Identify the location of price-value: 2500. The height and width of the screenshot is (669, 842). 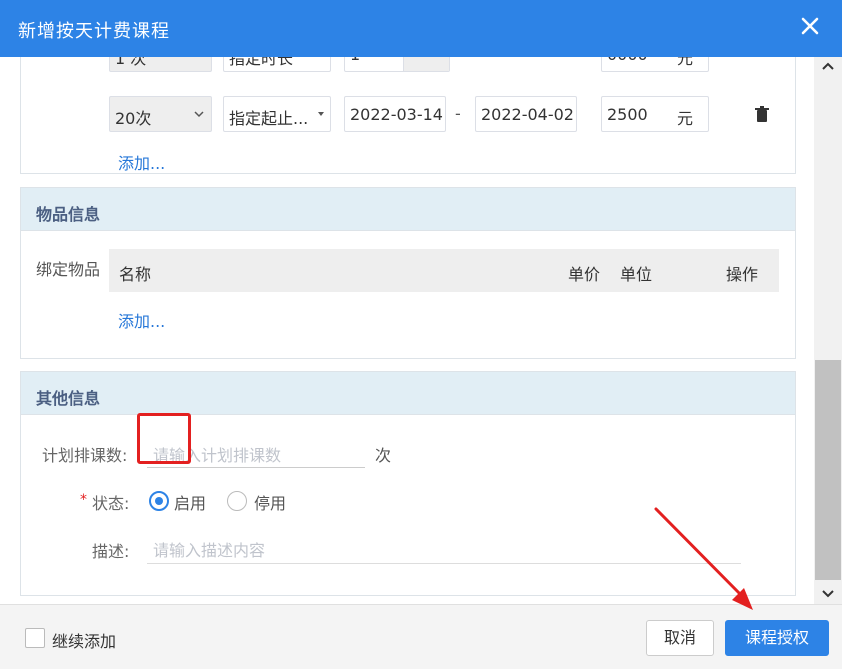
(627, 114).